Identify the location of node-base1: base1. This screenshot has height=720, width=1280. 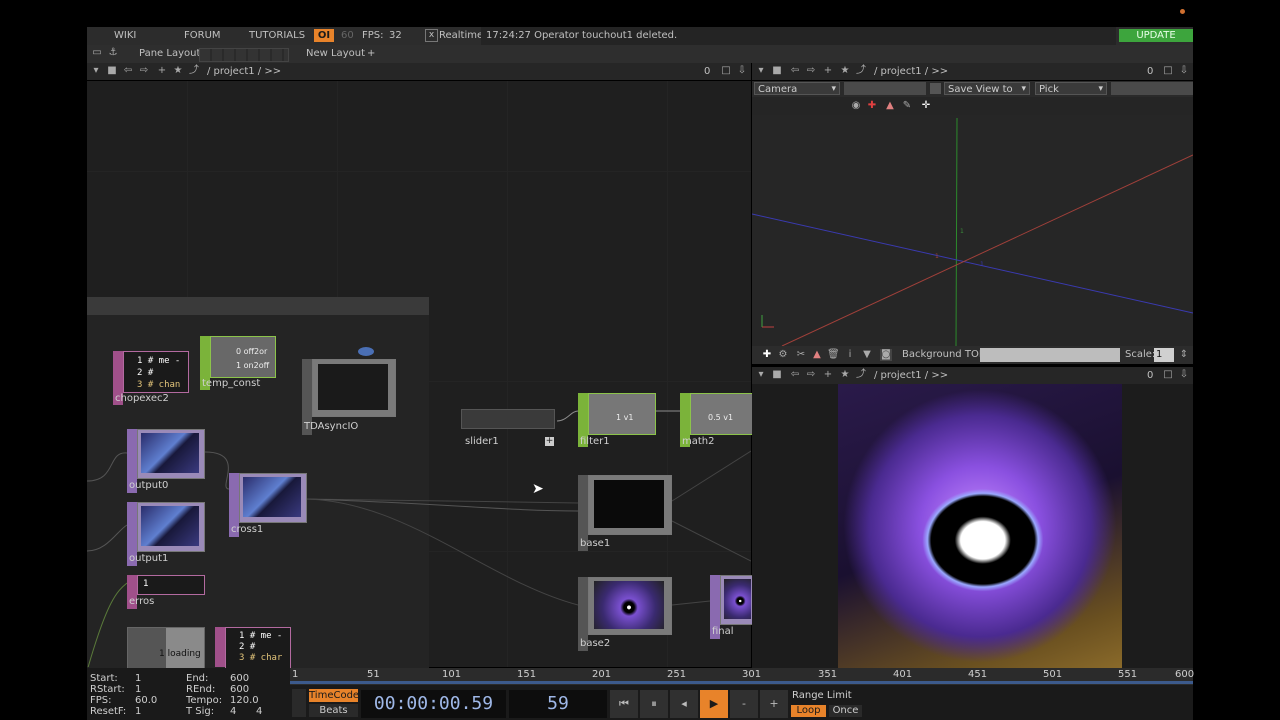
(625, 513).